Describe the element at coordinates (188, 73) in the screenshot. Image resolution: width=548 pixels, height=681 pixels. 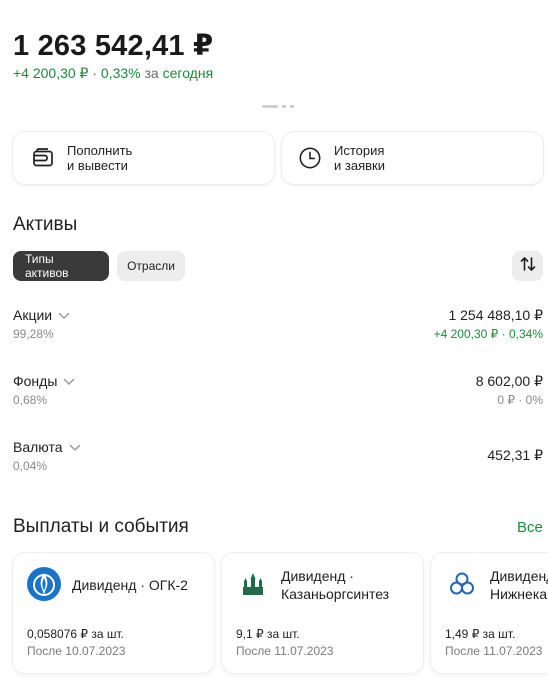
I see `portfolio-change-period: сегодня` at that location.